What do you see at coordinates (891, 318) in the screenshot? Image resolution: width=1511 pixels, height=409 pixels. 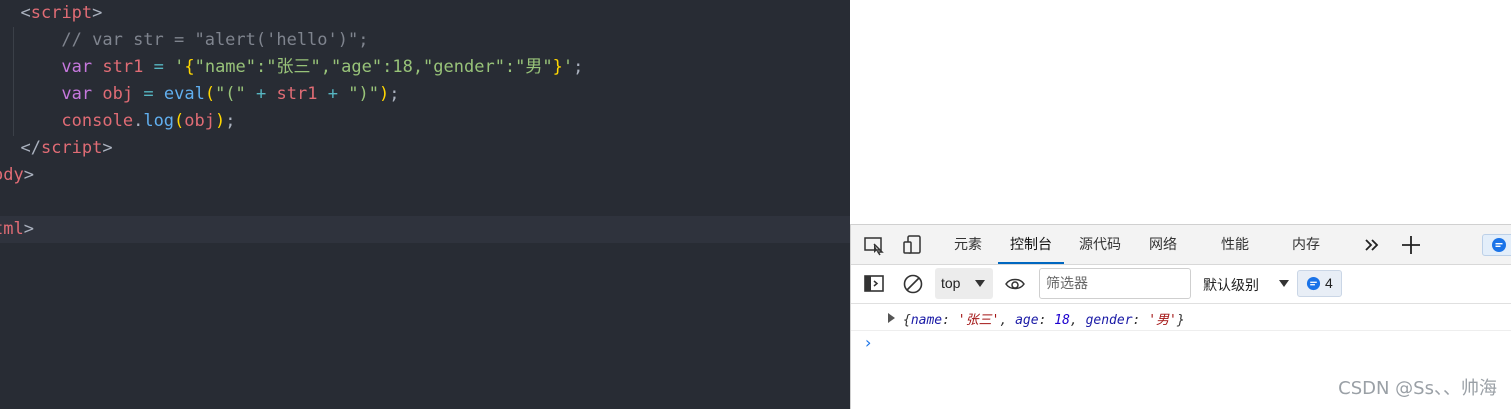 I see `expand-triangle-icon` at bounding box center [891, 318].